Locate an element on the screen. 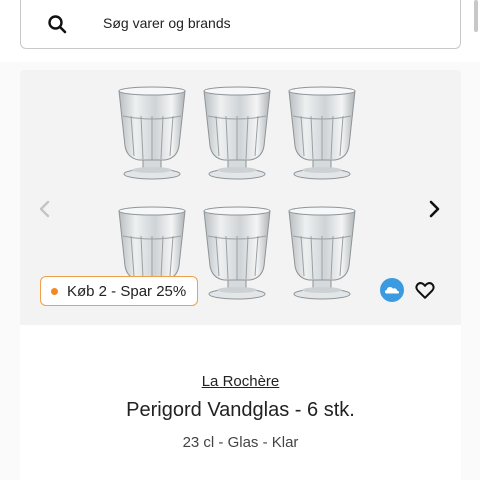 The height and width of the screenshot is (480, 480). product-details: 23 cl - Glas - Klar is located at coordinates (240, 442).